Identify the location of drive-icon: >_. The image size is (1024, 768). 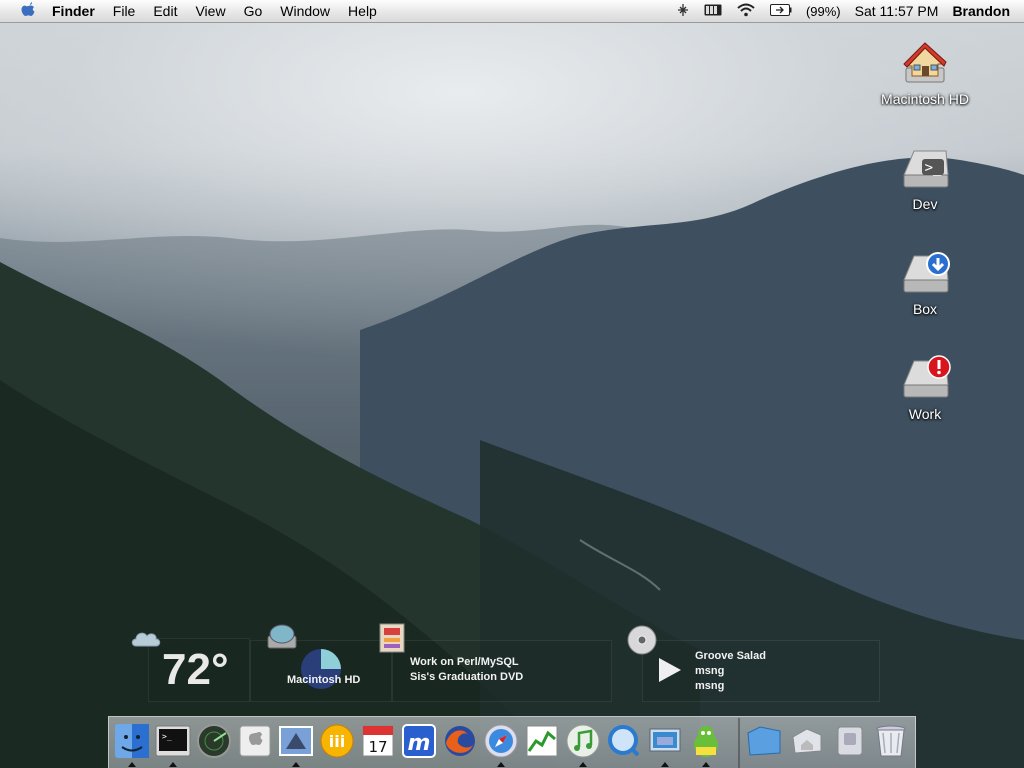
(926, 169).